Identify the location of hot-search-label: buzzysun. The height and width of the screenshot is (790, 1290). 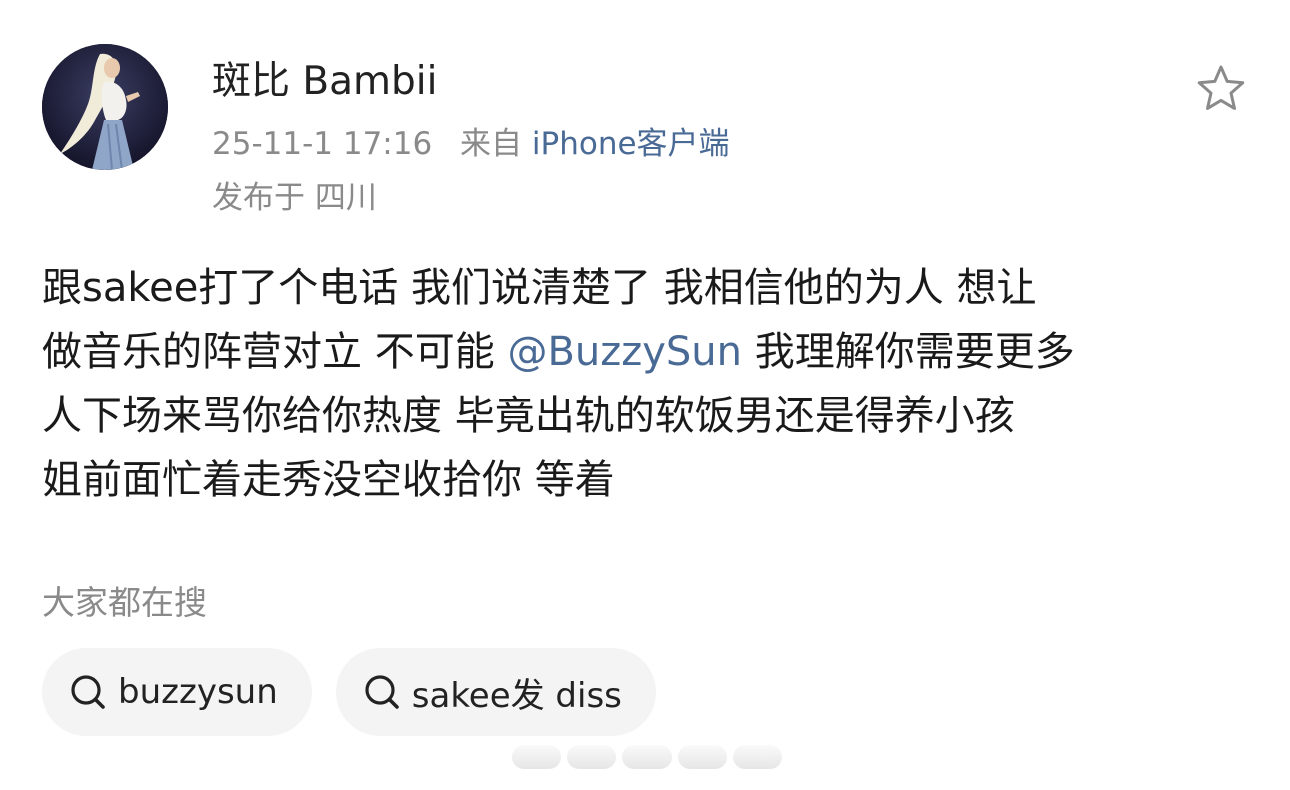
(198, 692).